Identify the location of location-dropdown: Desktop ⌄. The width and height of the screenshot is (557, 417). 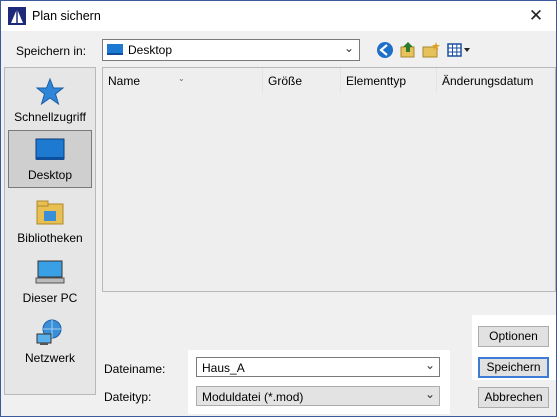
(231, 50).